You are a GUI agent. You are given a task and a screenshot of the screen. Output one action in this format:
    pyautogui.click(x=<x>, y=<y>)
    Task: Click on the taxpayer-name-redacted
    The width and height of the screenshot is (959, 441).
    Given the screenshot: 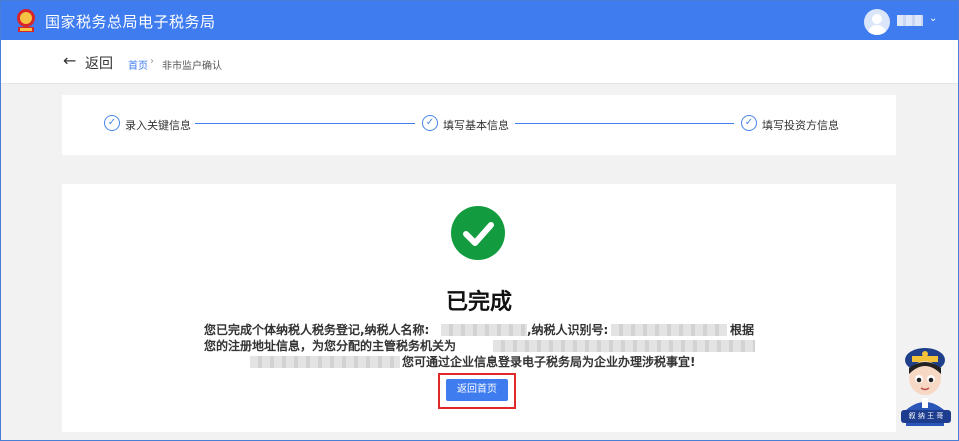 What is the action you would take?
    pyautogui.click(x=484, y=330)
    